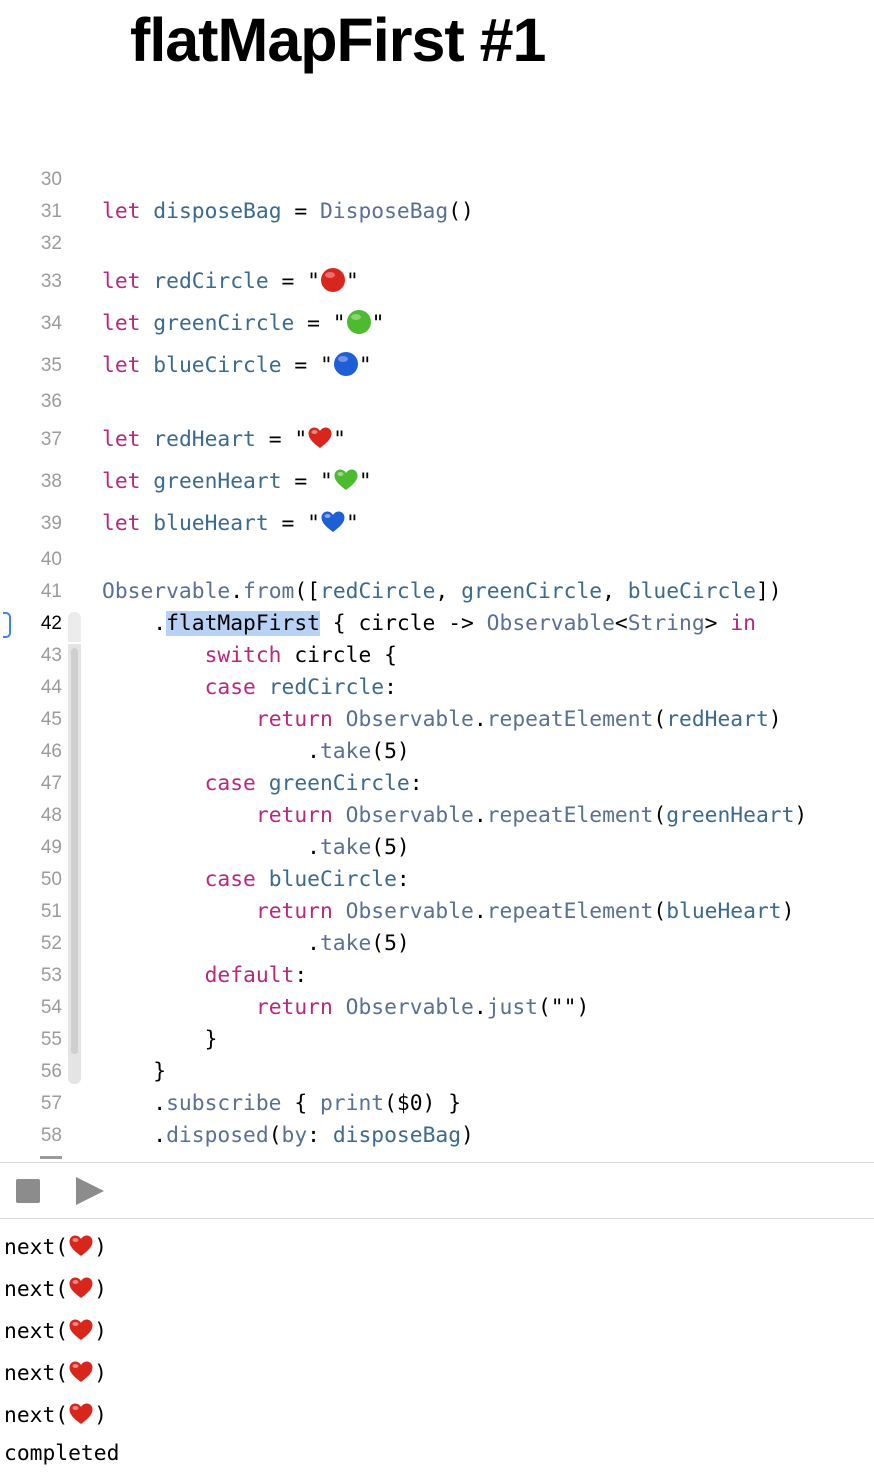 The width and height of the screenshot is (874, 1478). I want to click on code-text: case blueCircle:, so click(256, 880).